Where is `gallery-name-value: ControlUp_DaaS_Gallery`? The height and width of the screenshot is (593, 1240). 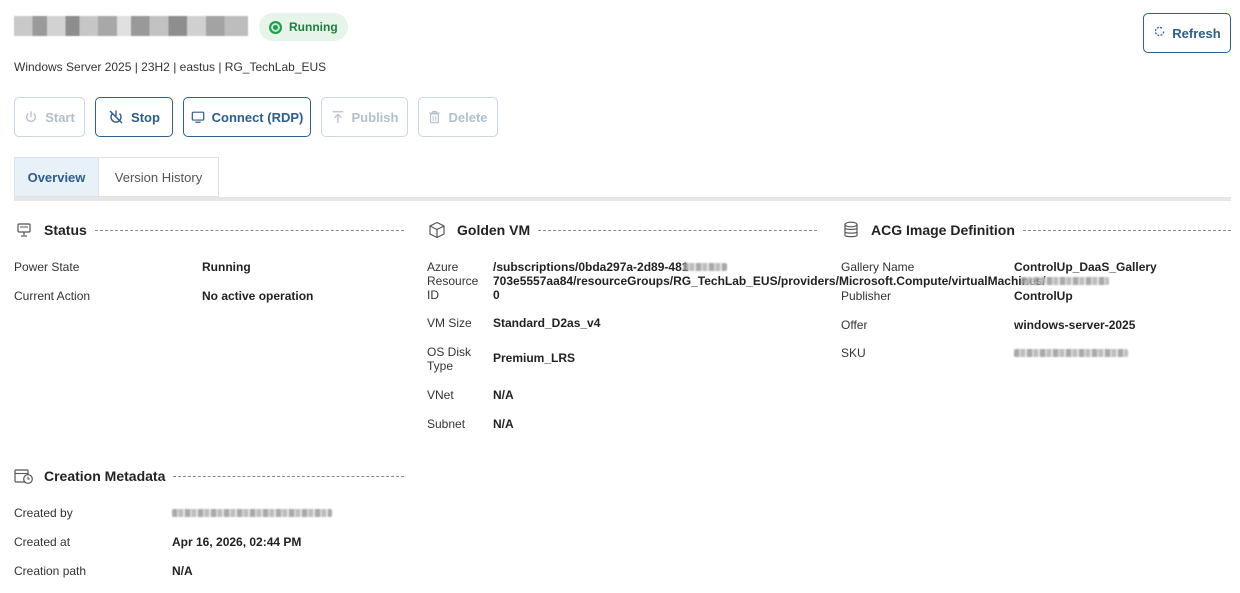
gallery-name-value: ControlUp_DaaS_Gallery is located at coordinates (1085, 267).